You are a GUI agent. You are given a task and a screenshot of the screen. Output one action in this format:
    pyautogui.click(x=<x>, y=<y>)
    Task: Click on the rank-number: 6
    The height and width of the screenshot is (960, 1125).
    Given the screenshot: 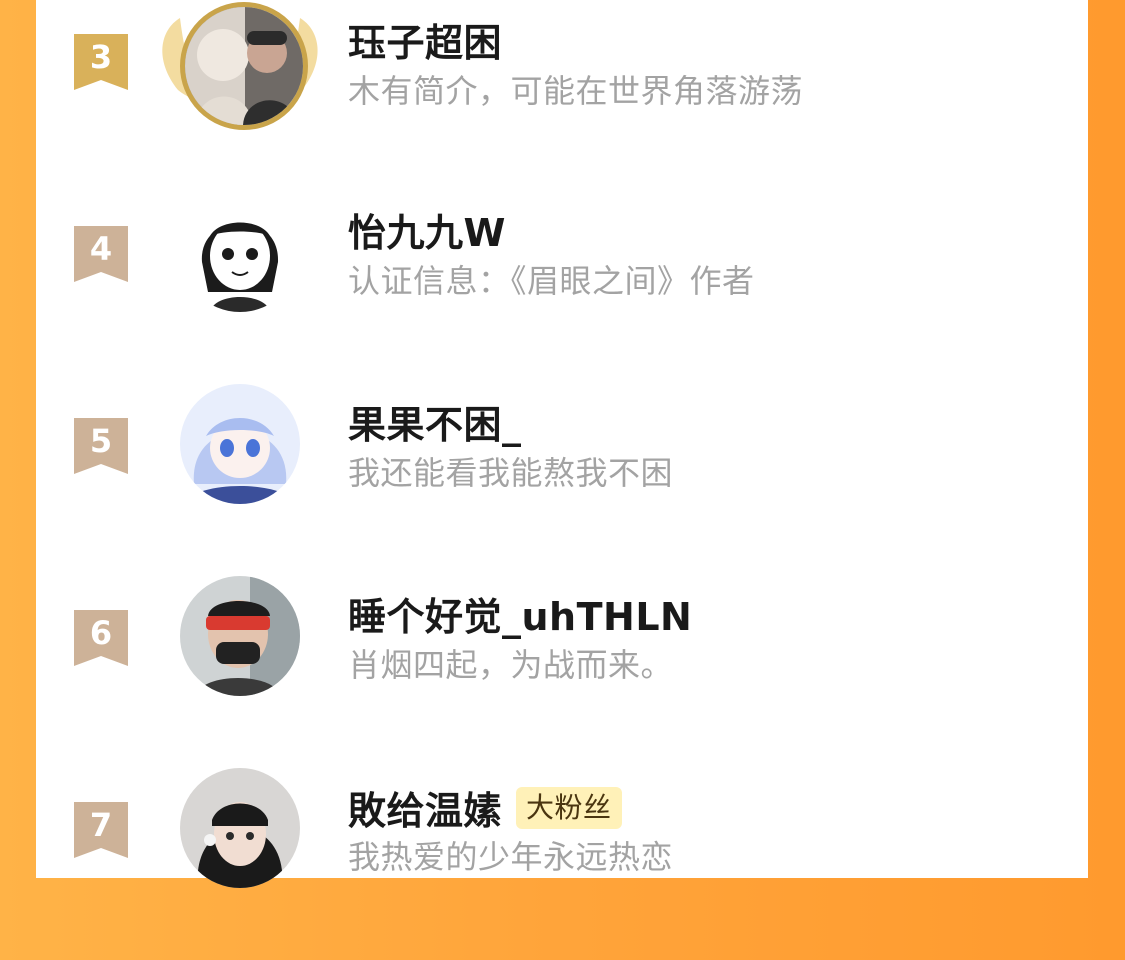 What is the action you would take?
    pyautogui.click(x=101, y=633)
    